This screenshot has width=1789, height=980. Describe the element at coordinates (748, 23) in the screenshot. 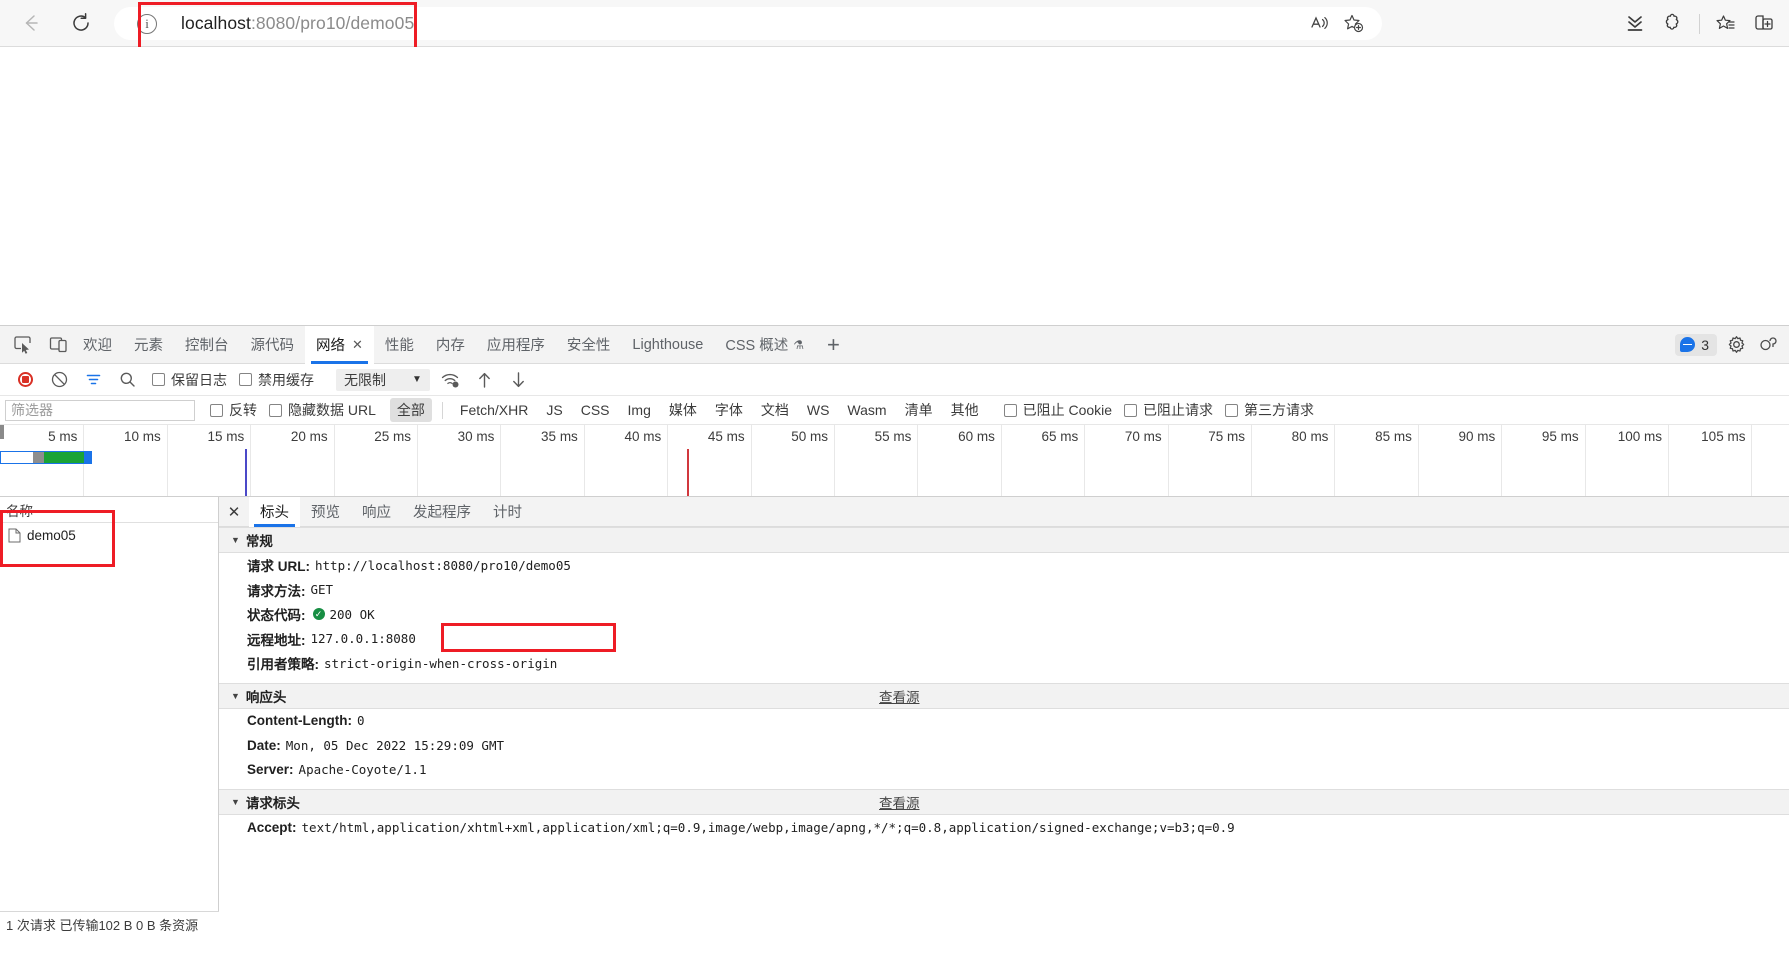

I see `address-bar: i localhost:8080/pro10/demo05` at that location.